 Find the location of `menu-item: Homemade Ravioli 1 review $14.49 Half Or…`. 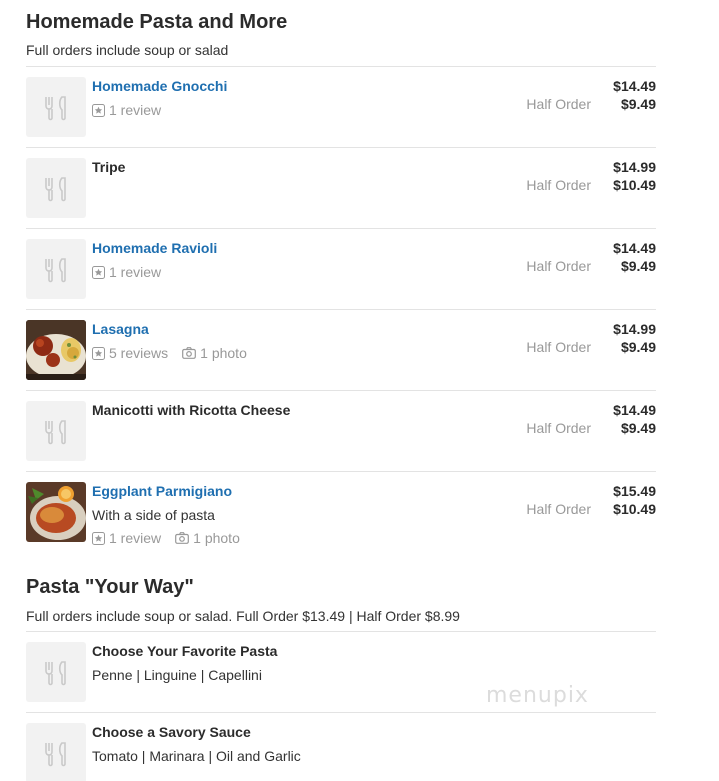

menu-item: Homemade Ravioli 1 review $14.49 Half Or… is located at coordinates (341, 268).